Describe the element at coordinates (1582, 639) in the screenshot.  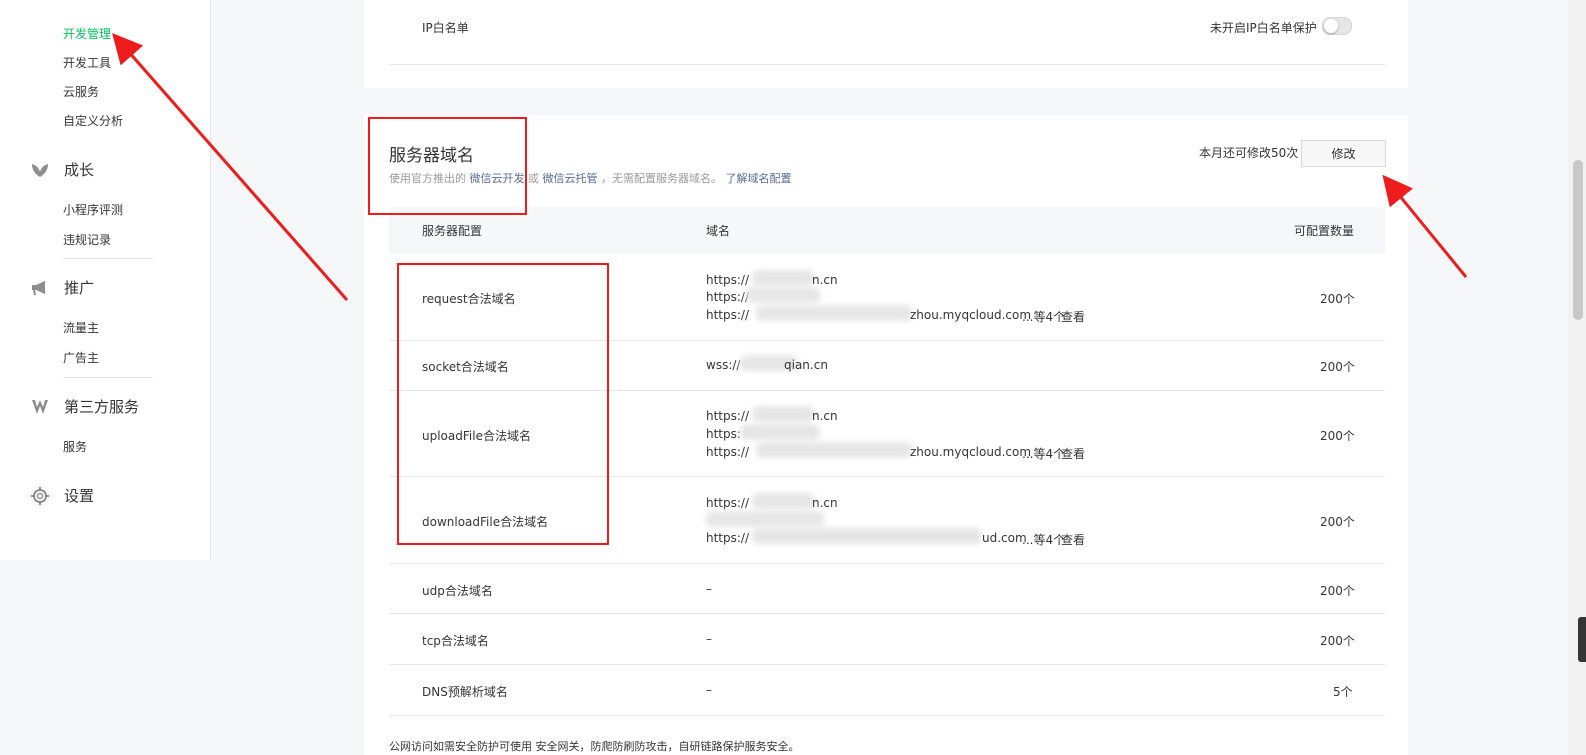
I see `float-tab` at that location.